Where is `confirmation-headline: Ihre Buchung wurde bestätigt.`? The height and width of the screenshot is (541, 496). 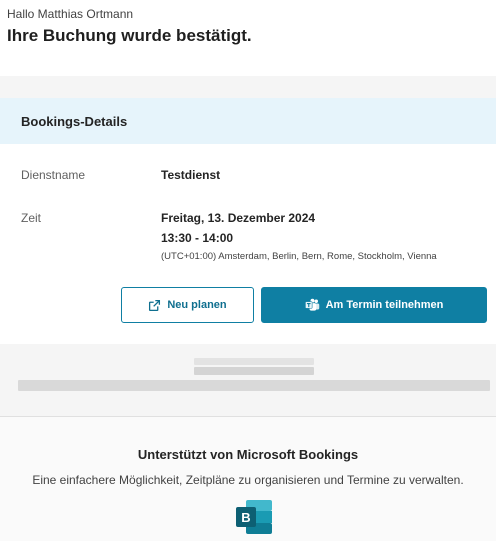 confirmation-headline: Ihre Buchung wurde bestätigt. is located at coordinates (129, 35).